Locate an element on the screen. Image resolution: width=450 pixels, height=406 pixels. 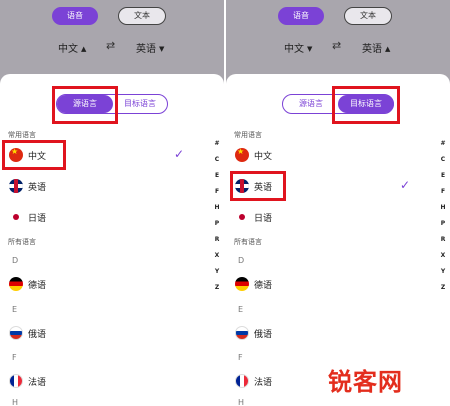
uk-flag-icon is located at coordinates (16, 186).